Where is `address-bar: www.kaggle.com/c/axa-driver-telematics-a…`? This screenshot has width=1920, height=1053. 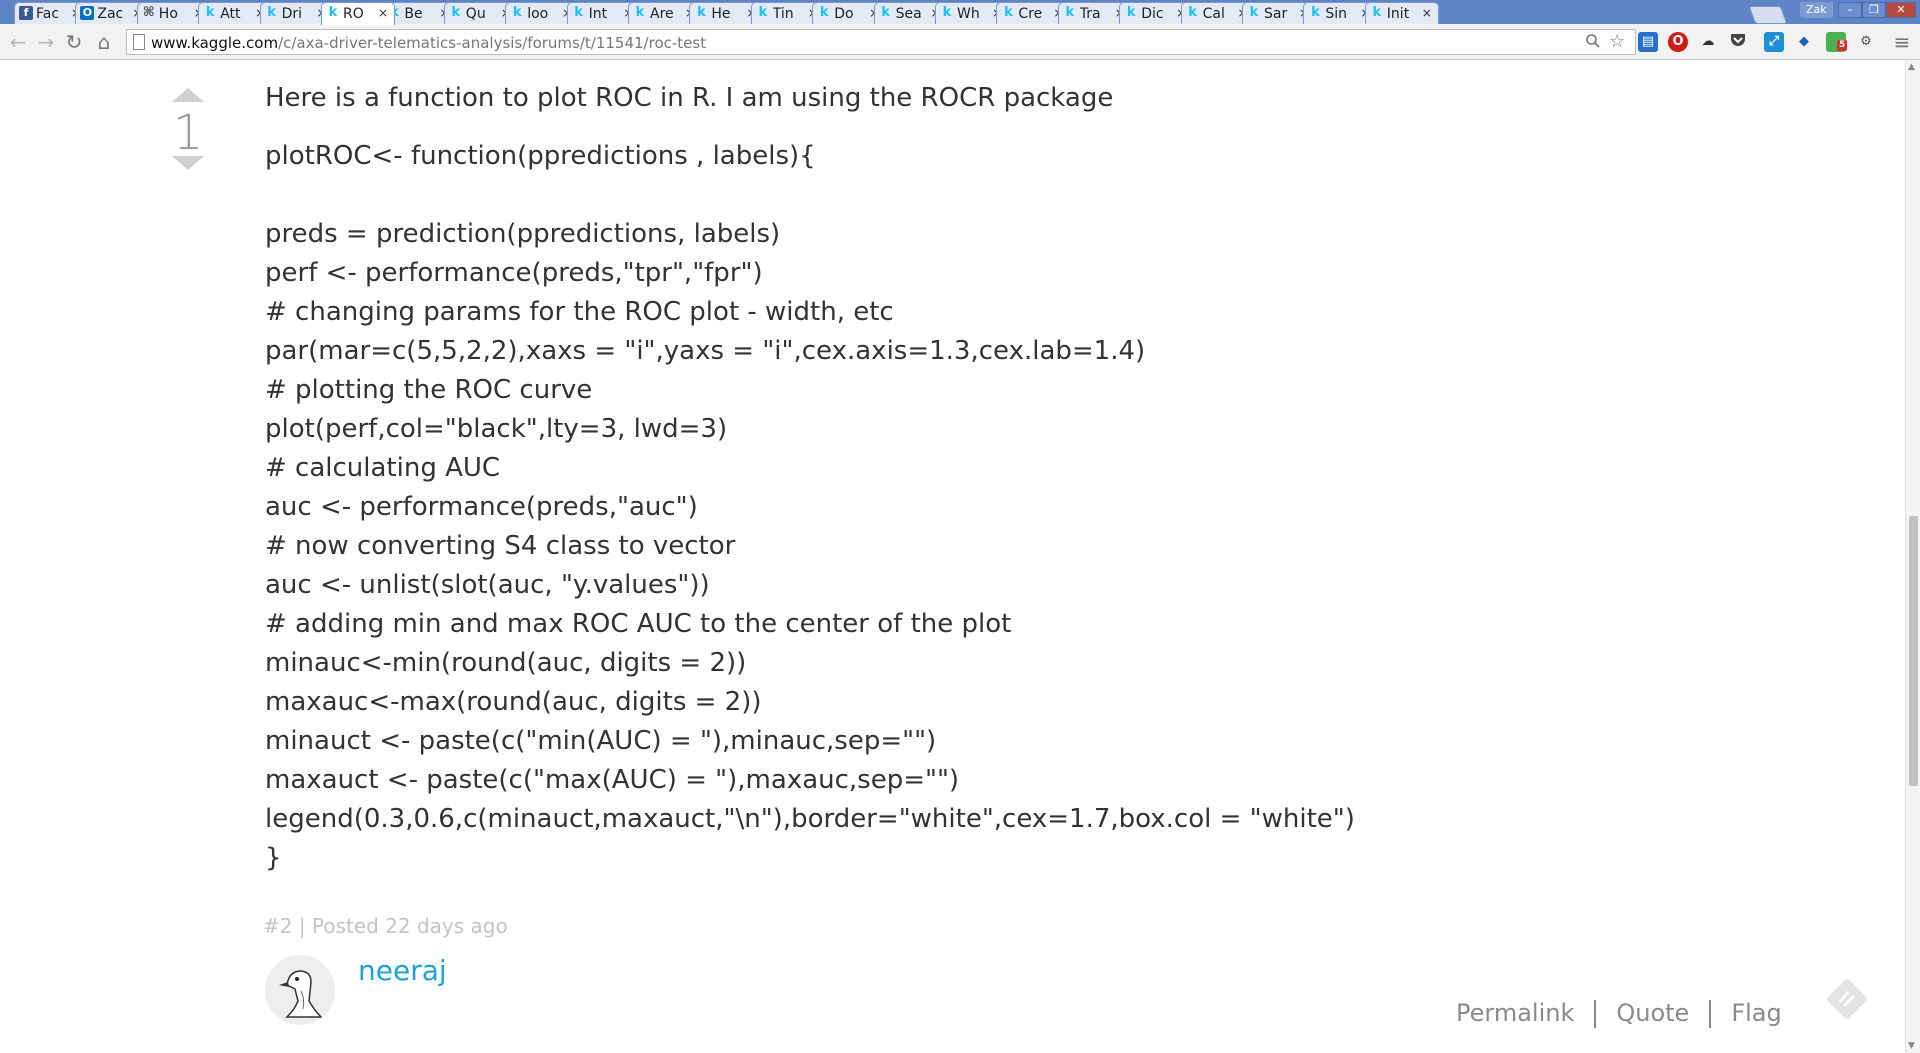 address-bar: www.kaggle.com/c/axa-driver-telematics-a… is located at coordinates (881, 42).